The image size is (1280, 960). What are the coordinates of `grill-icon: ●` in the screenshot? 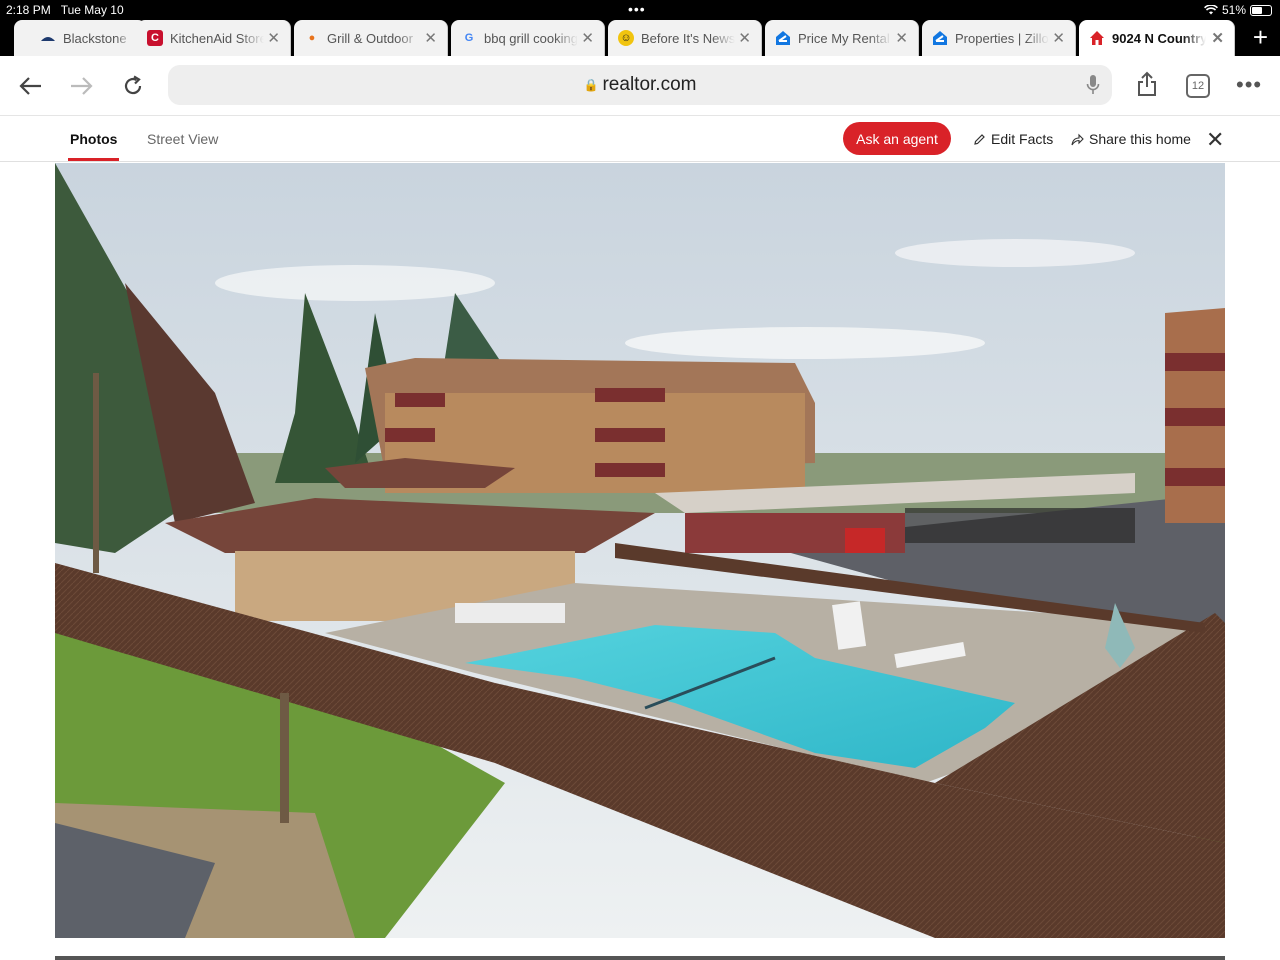 It's located at (312, 38).